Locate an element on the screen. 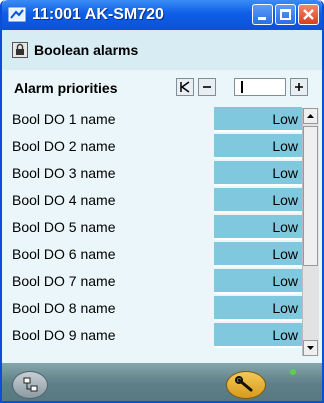 This screenshot has height=403, width=324. column-label: Alarm priorities is located at coordinates (66, 88).